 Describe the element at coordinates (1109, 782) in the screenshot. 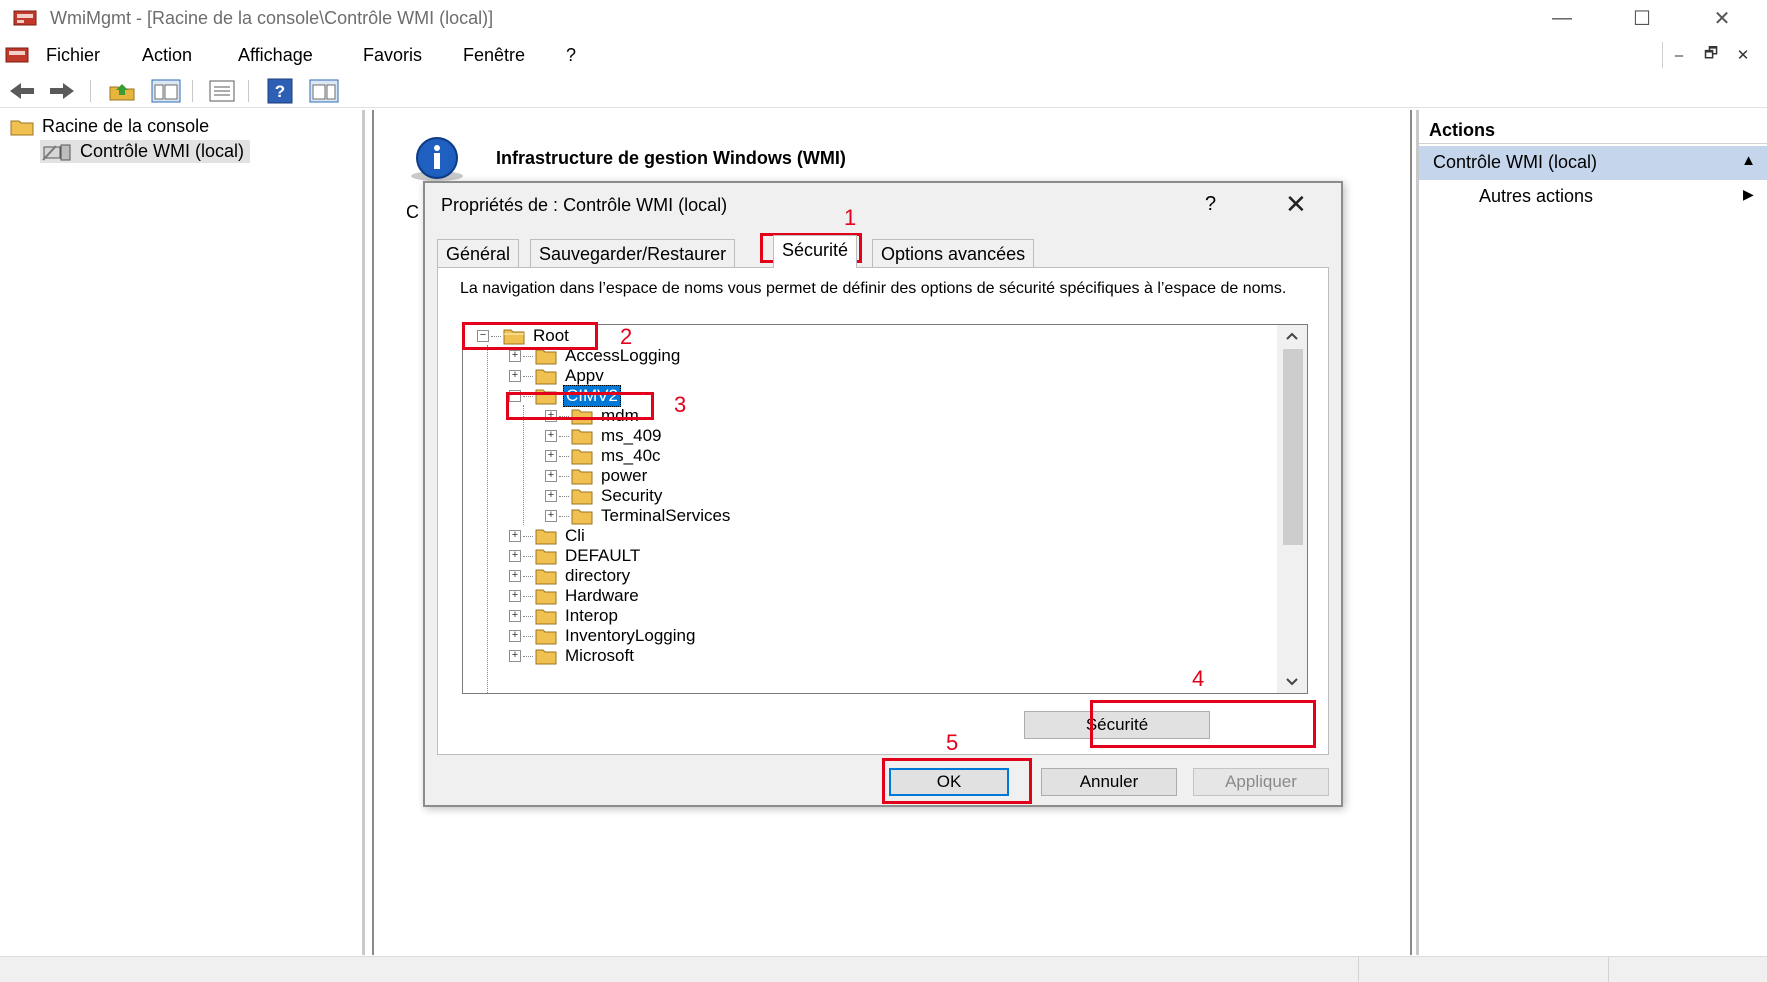

I see `cancel-button: Annuler` at that location.